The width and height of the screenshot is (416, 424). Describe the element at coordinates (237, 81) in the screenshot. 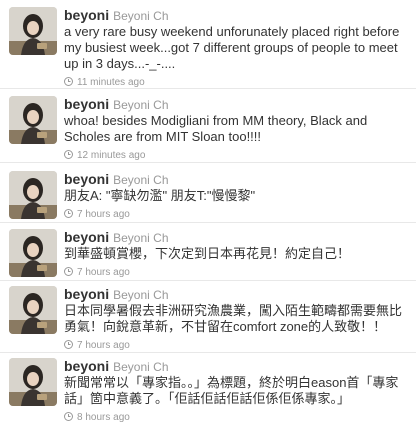

I see `tweet-meta: 11 minutes ago` at that location.